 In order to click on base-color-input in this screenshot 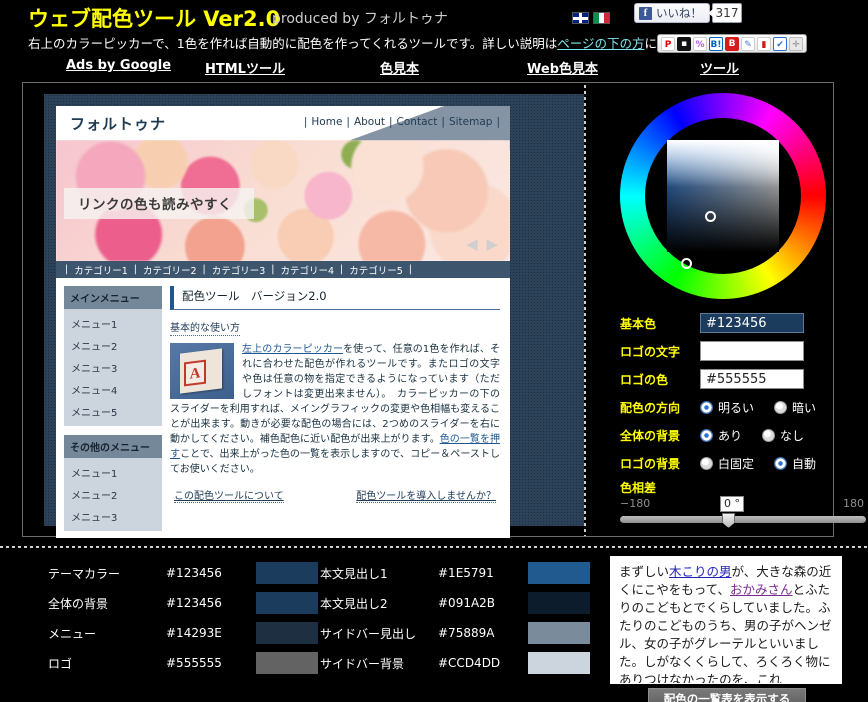, I will do `click(752, 323)`.